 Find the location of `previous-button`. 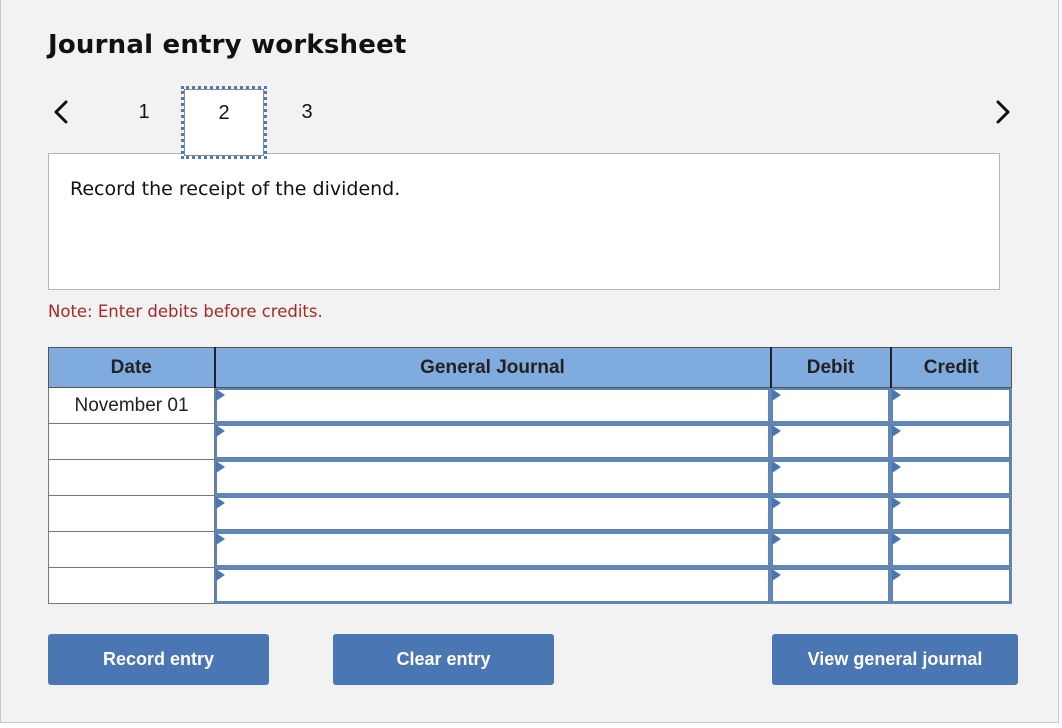

previous-button is located at coordinates (61, 112).